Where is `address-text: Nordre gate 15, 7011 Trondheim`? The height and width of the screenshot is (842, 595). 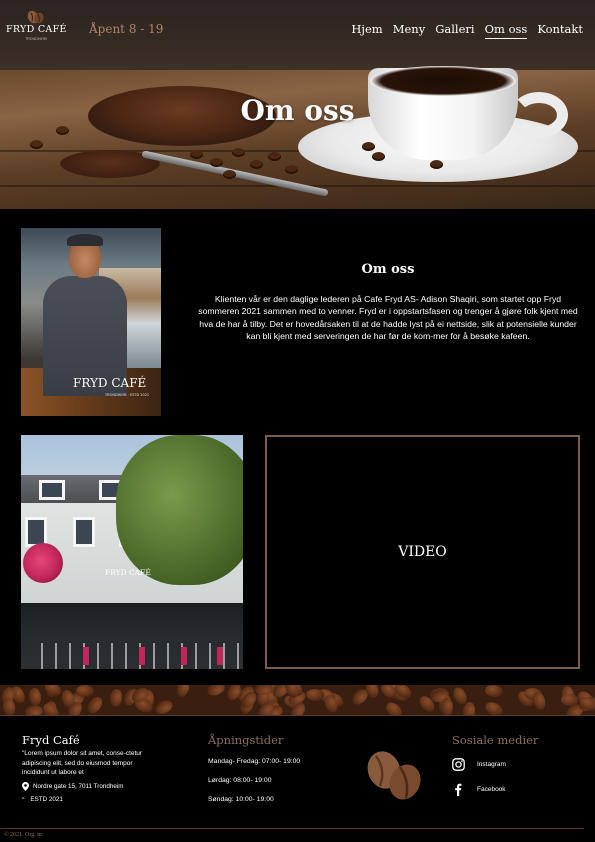 address-text: Nordre gate 15, 7011 Trondheim is located at coordinates (78, 786).